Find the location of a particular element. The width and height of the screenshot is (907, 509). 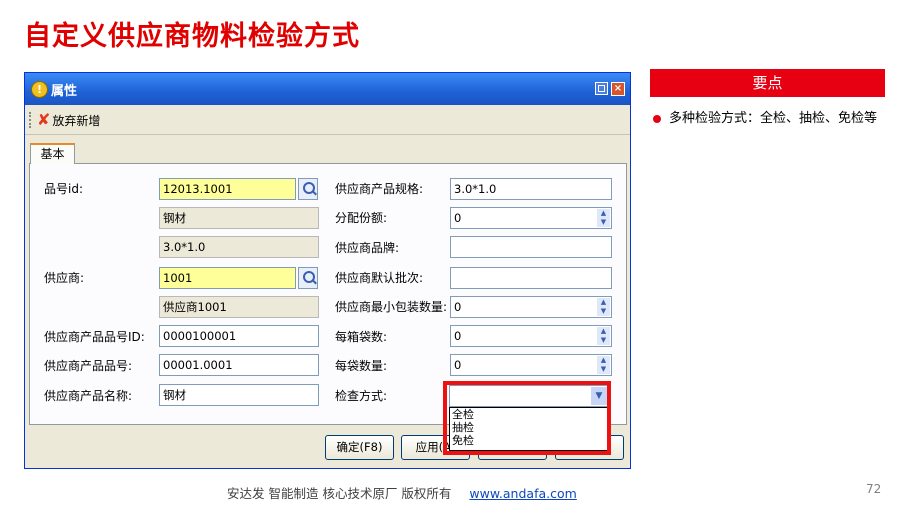

per-box-spinner: 0 ▲ ▼ is located at coordinates (531, 336).